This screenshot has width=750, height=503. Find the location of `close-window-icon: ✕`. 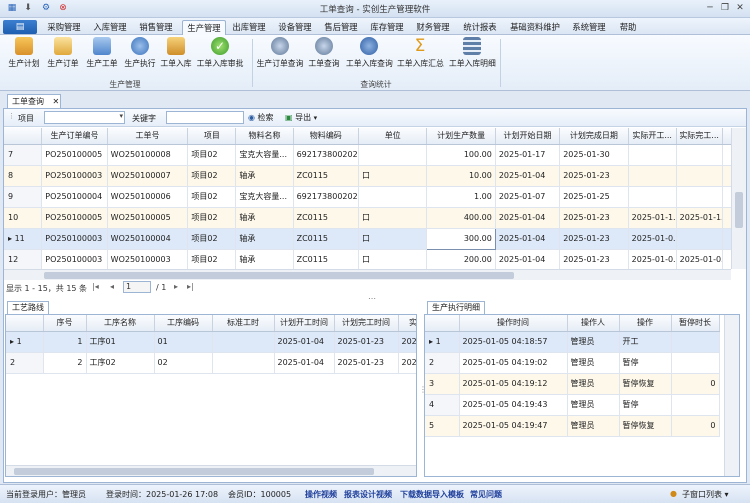

close-window-icon: ✕ is located at coordinates (740, 8).